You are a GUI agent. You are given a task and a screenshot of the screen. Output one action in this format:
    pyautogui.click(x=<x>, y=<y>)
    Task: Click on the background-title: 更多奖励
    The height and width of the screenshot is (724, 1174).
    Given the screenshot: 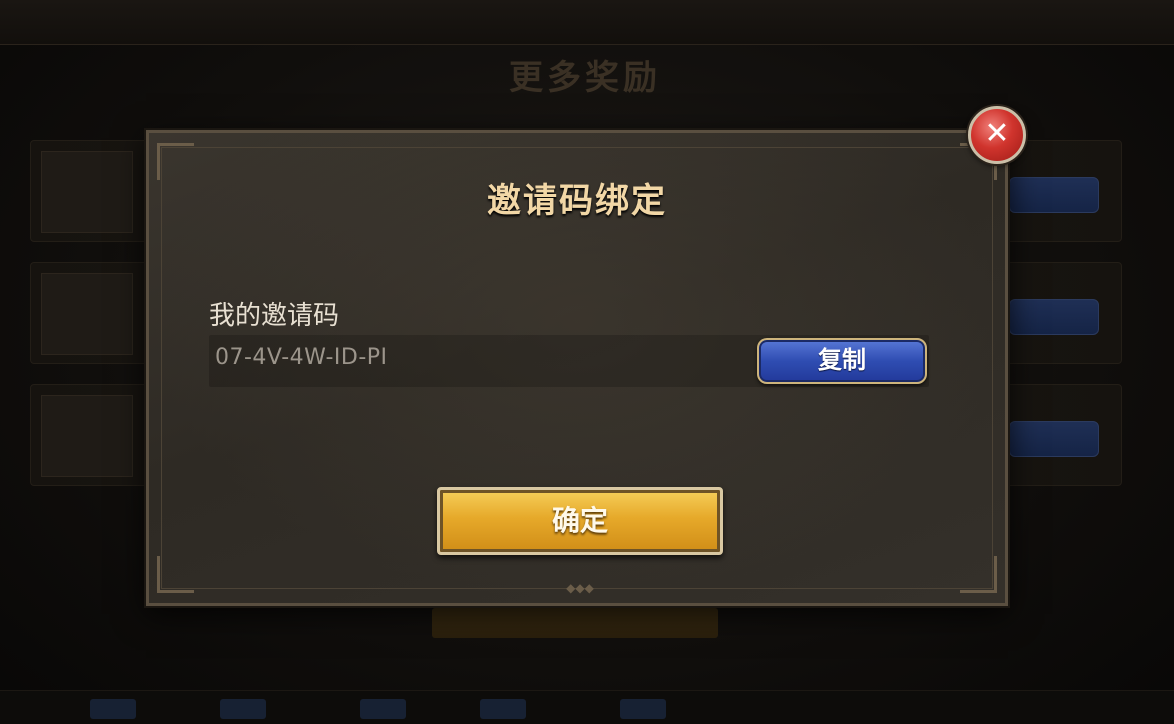 What is the action you would take?
    pyautogui.click(x=585, y=78)
    